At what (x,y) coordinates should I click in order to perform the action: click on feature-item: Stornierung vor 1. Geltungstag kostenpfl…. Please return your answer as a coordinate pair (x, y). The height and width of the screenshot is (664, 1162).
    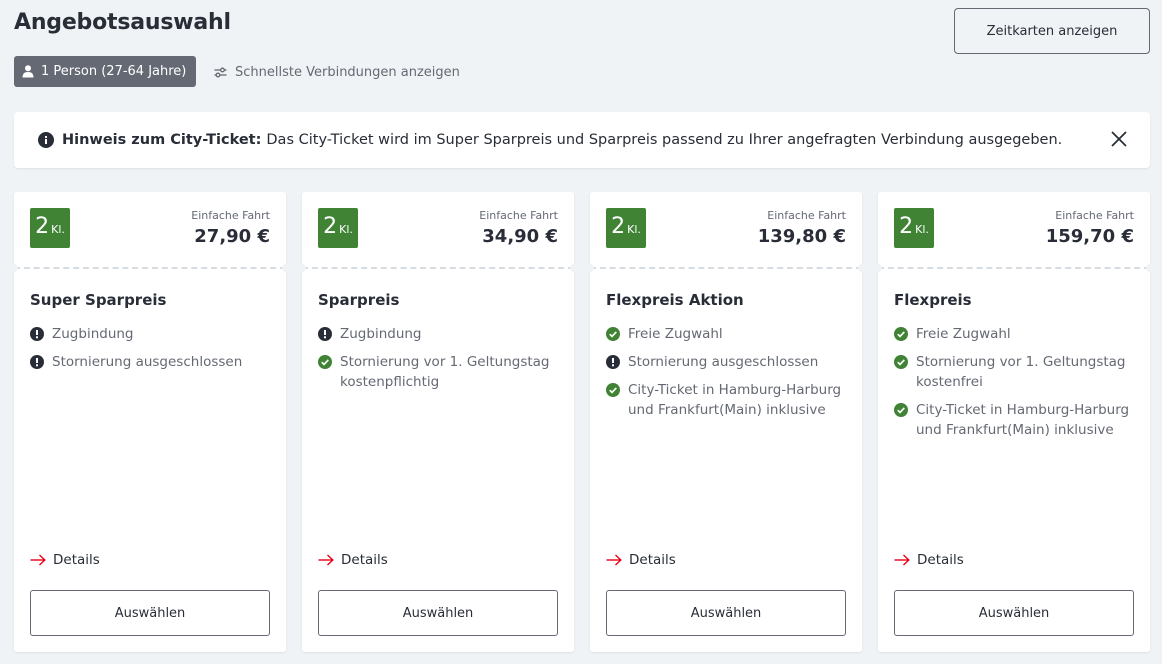
    Looking at the image, I should click on (438, 372).